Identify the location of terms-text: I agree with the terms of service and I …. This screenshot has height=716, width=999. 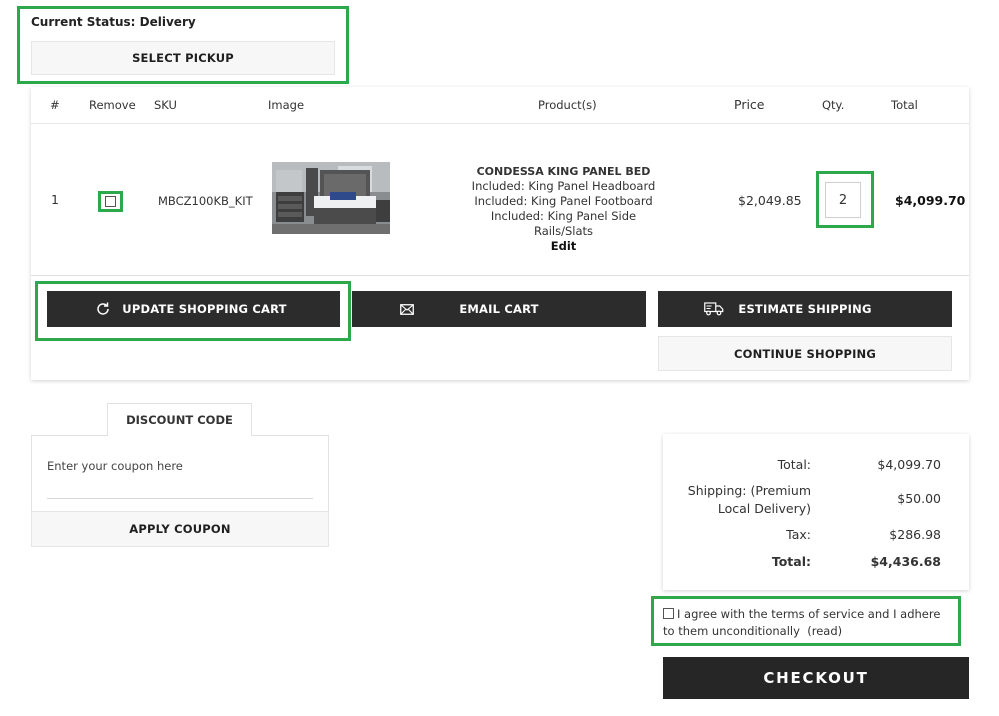
(802, 622).